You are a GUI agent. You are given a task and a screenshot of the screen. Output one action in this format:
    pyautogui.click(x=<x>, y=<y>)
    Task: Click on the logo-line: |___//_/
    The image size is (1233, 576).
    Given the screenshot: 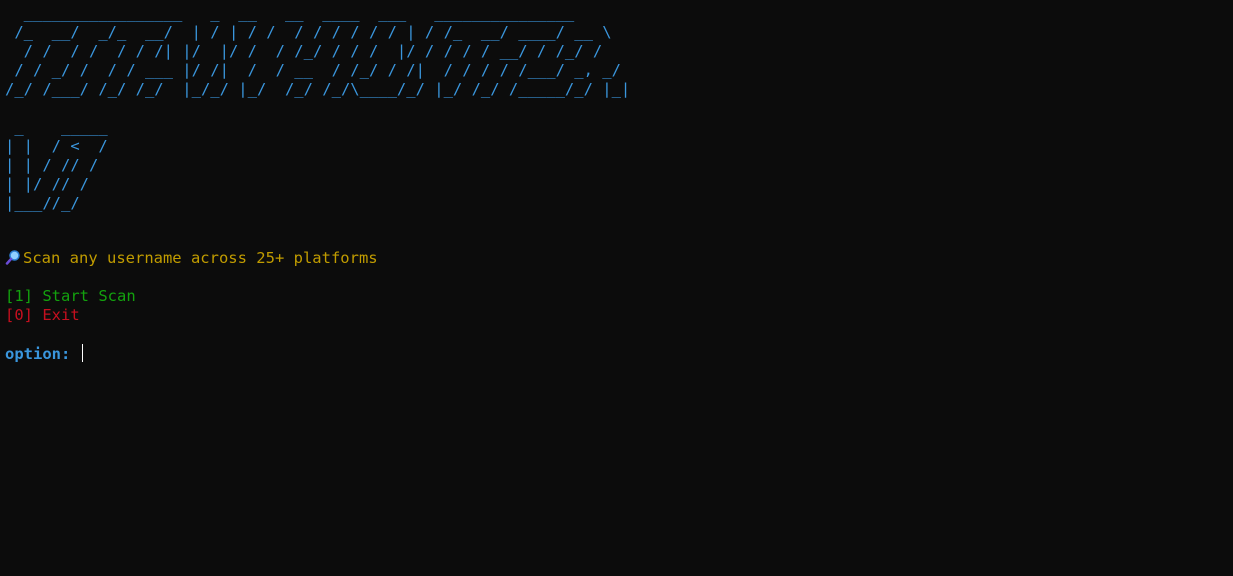 What is the action you would take?
    pyautogui.click(x=42, y=203)
    